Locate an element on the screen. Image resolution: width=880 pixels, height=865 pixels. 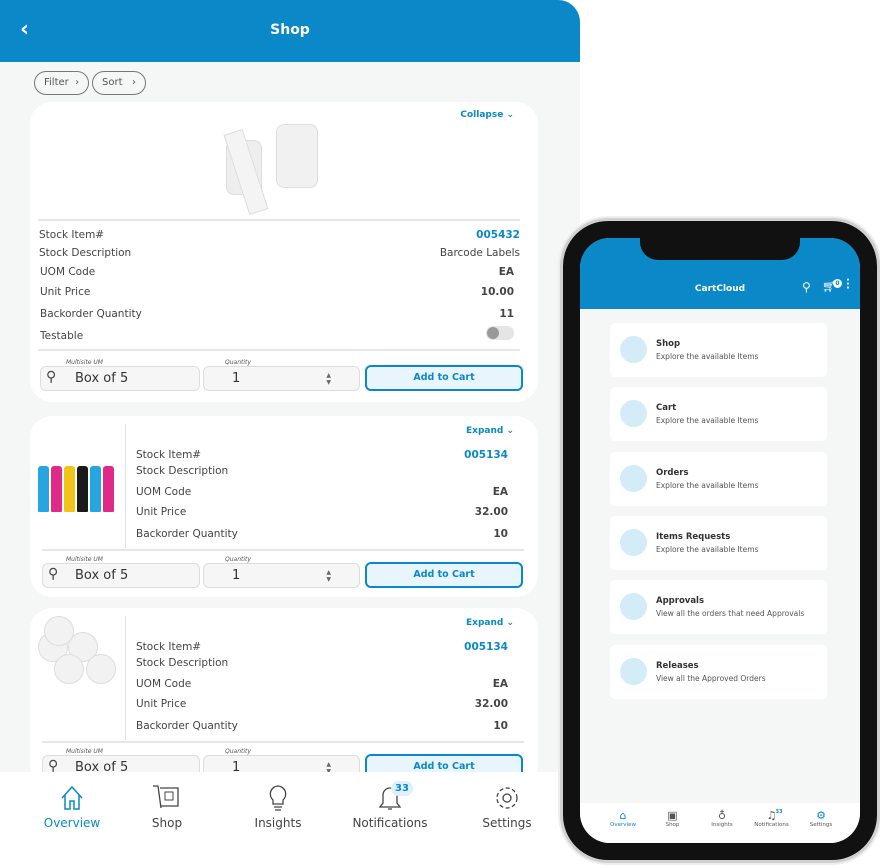
menu-card-orders: Orders Explore the available Items is located at coordinates (718, 478).